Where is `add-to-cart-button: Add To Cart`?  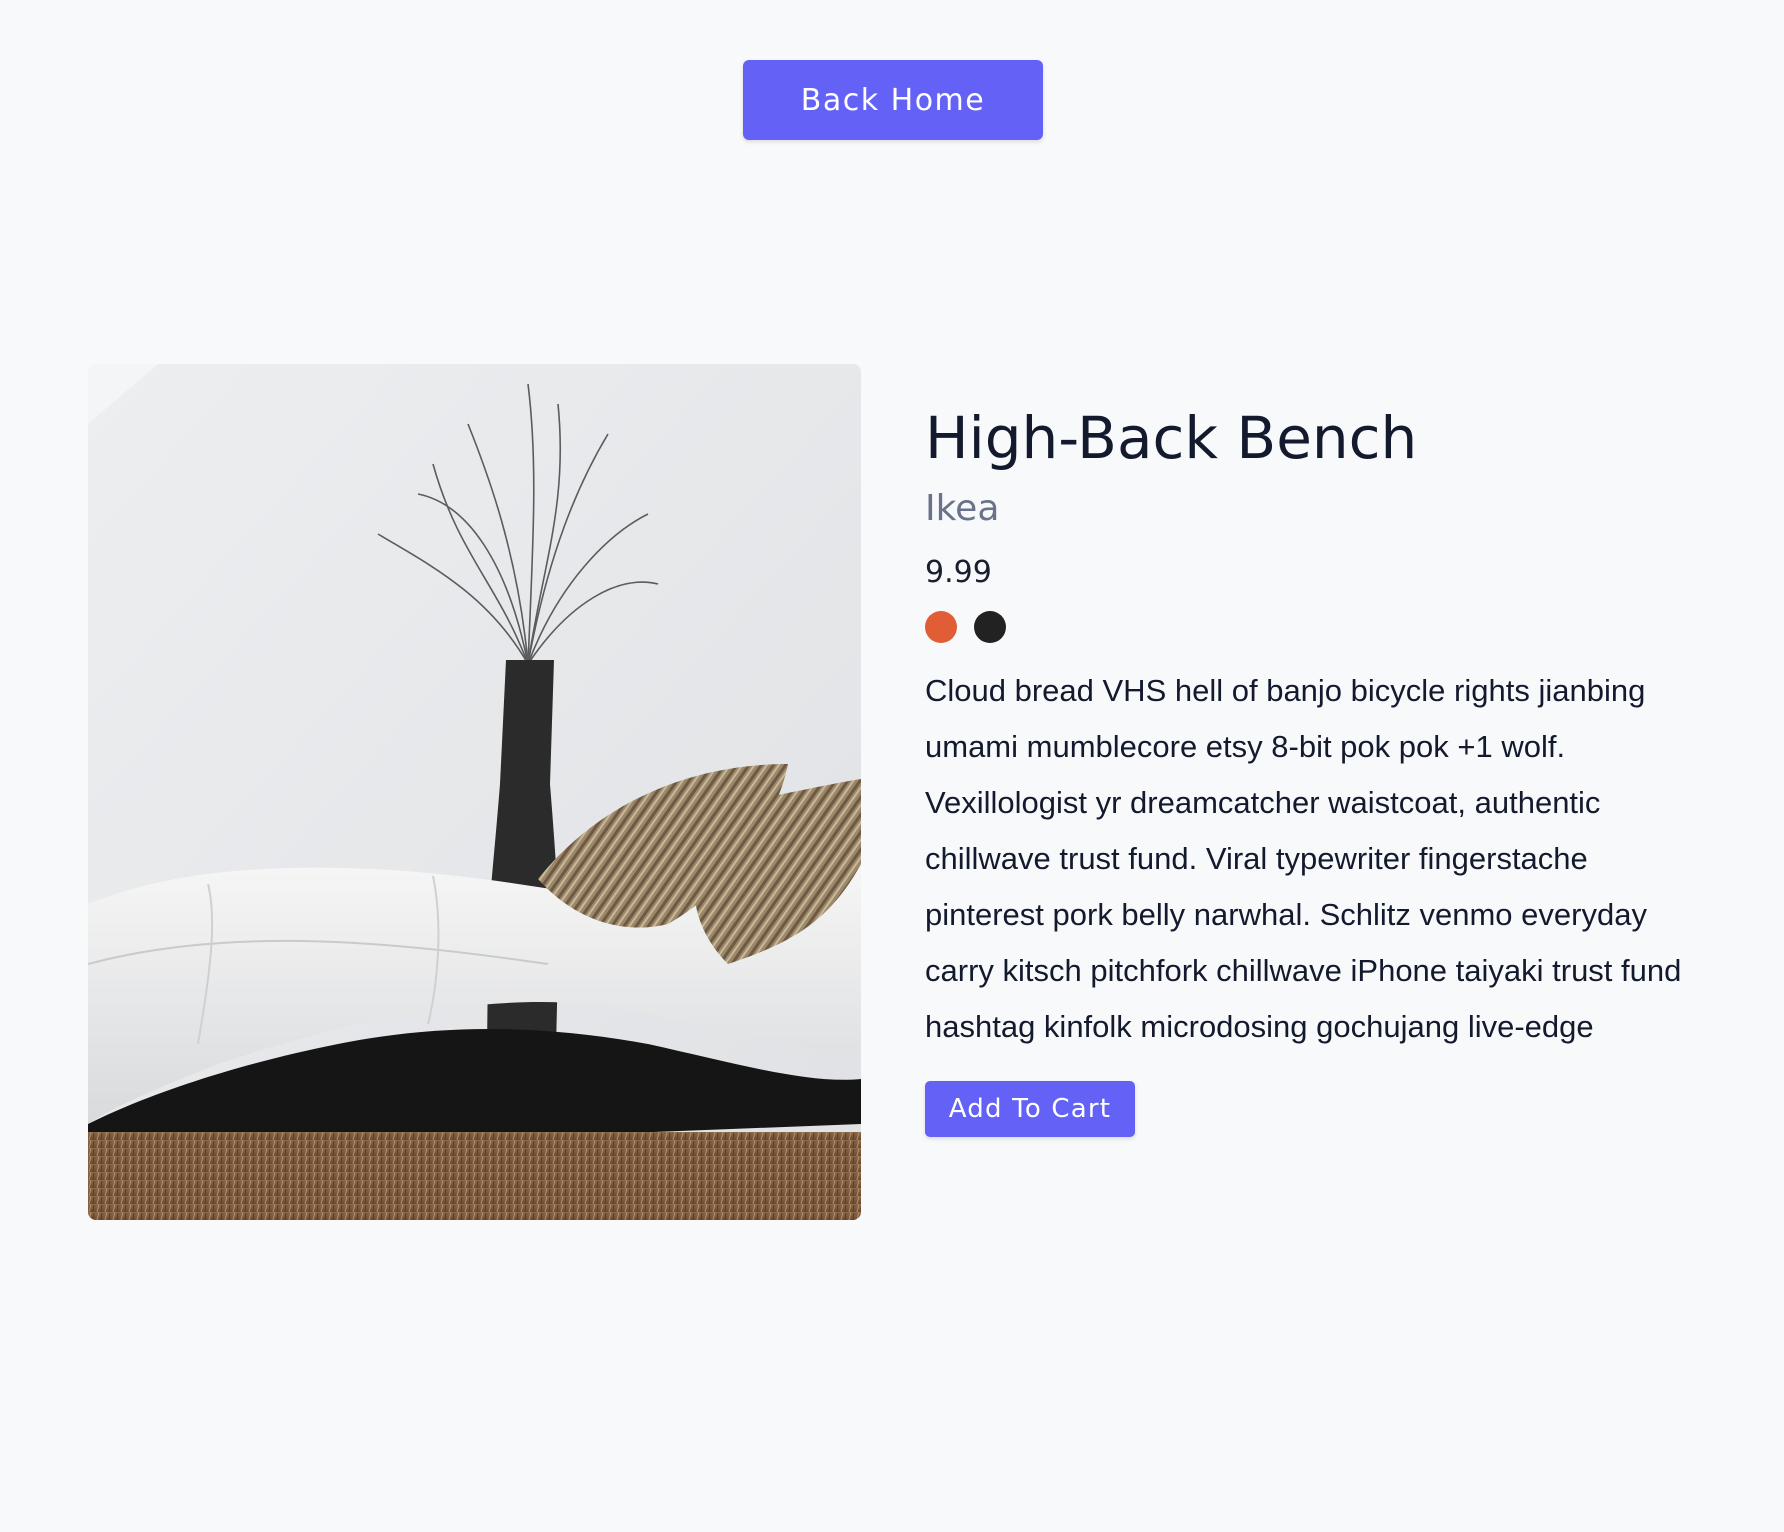
add-to-cart-button: Add To Cart is located at coordinates (1030, 1109).